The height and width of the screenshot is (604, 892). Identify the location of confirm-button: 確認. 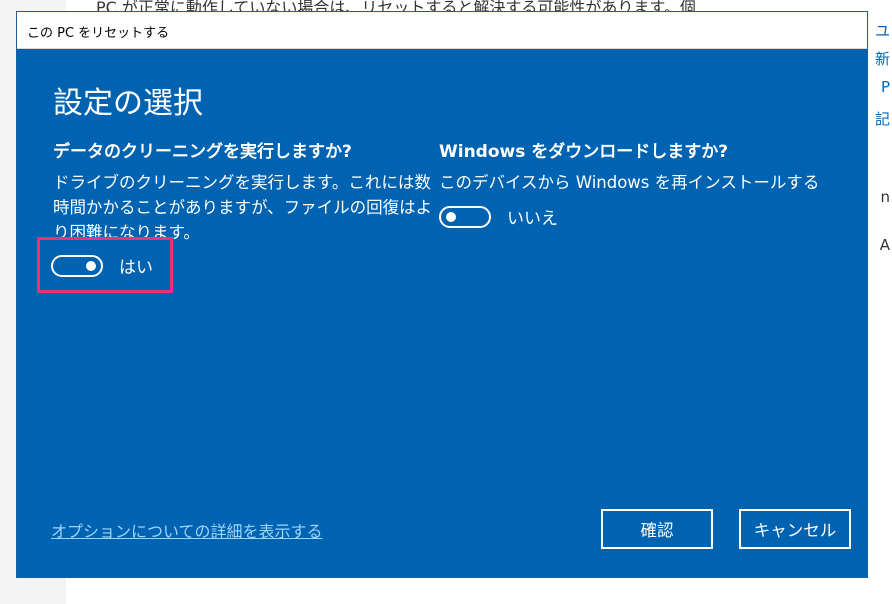
(657, 529).